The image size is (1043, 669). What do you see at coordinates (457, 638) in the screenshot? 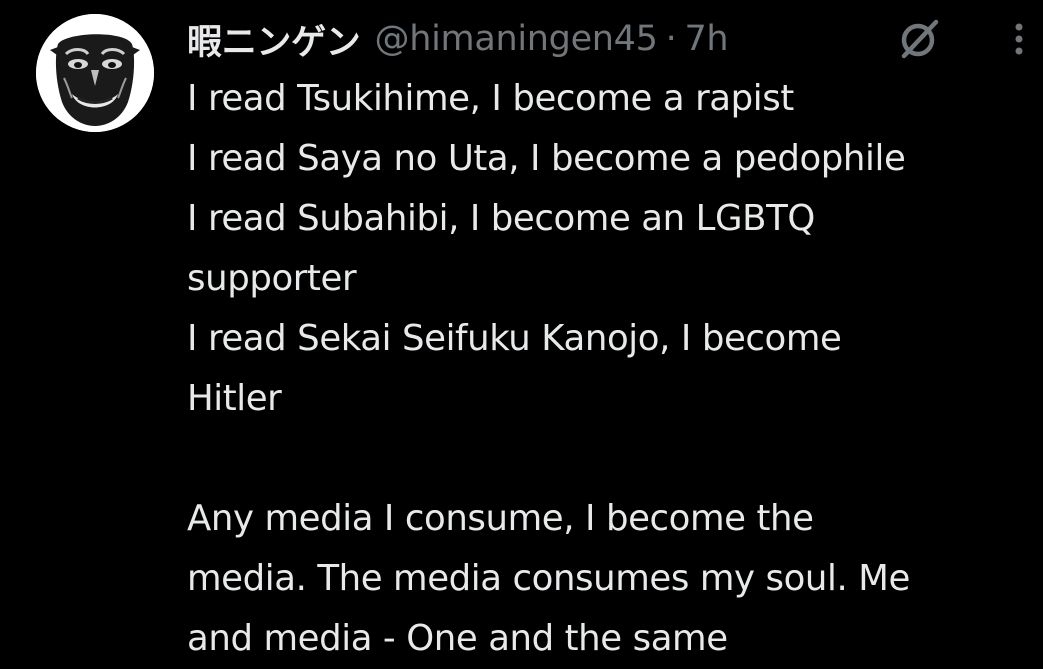
I see `tweet-text-line: and media - One and the same` at bounding box center [457, 638].